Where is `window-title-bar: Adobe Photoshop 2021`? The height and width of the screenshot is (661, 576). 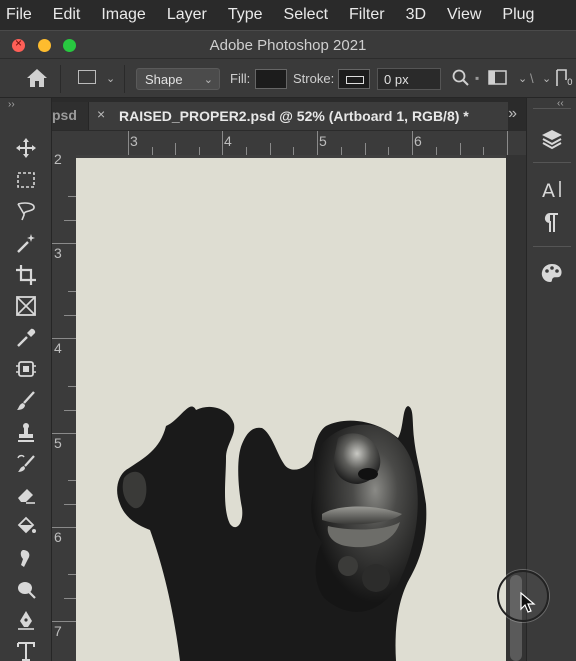 window-title-bar: Adobe Photoshop 2021 is located at coordinates (288, 44).